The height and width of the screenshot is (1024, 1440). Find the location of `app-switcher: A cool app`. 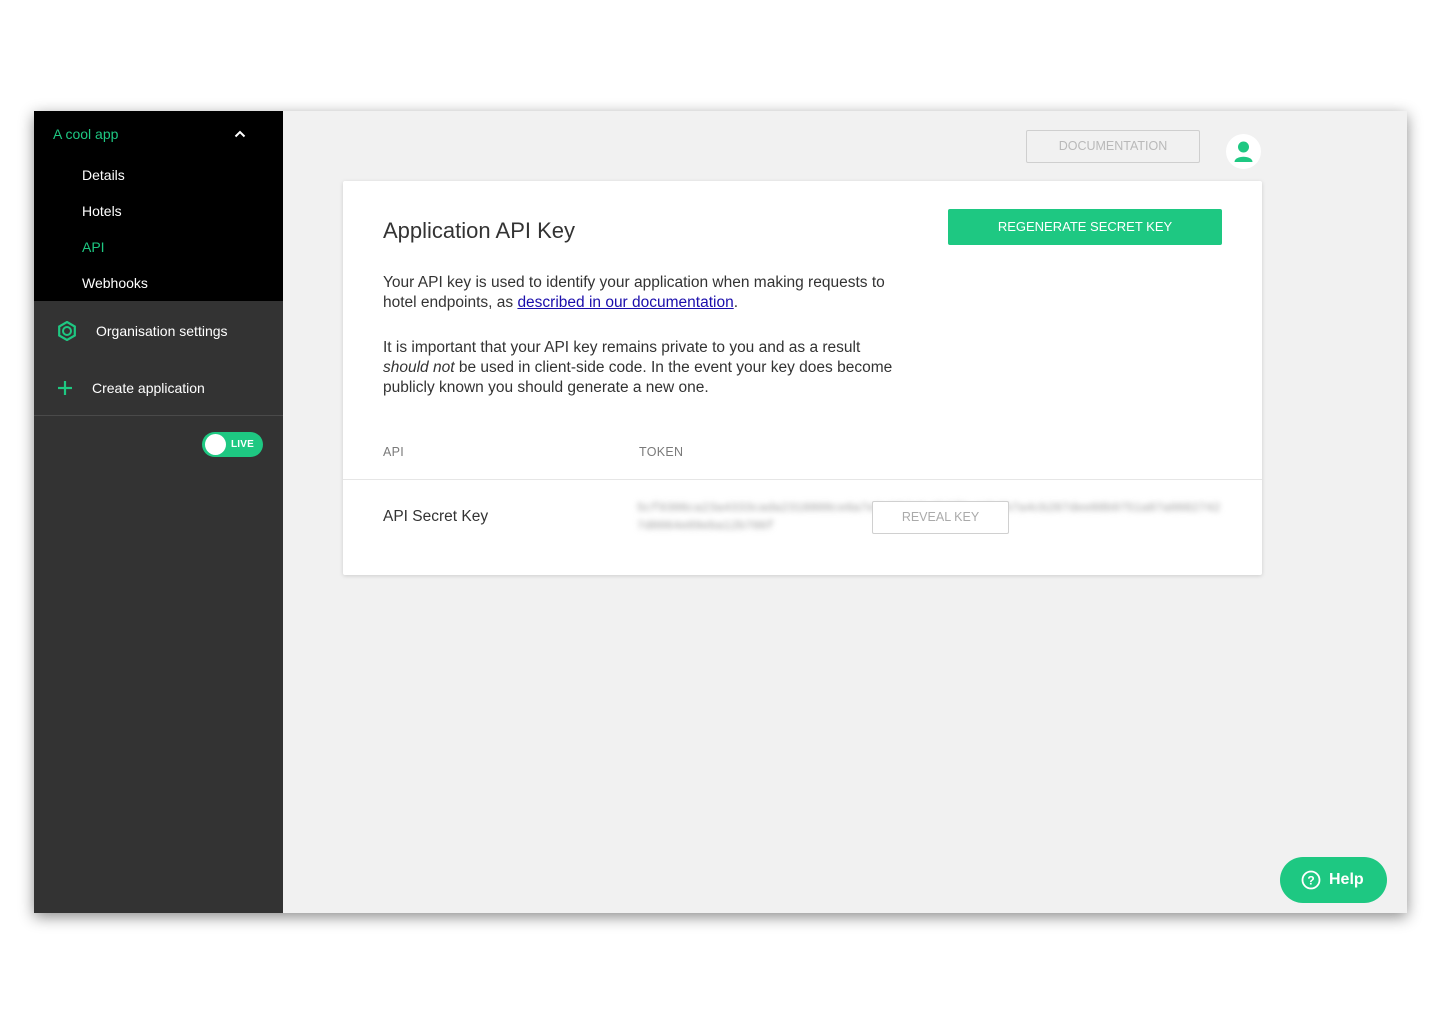

app-switcher: A cool app is located at coordinates (158, 134).